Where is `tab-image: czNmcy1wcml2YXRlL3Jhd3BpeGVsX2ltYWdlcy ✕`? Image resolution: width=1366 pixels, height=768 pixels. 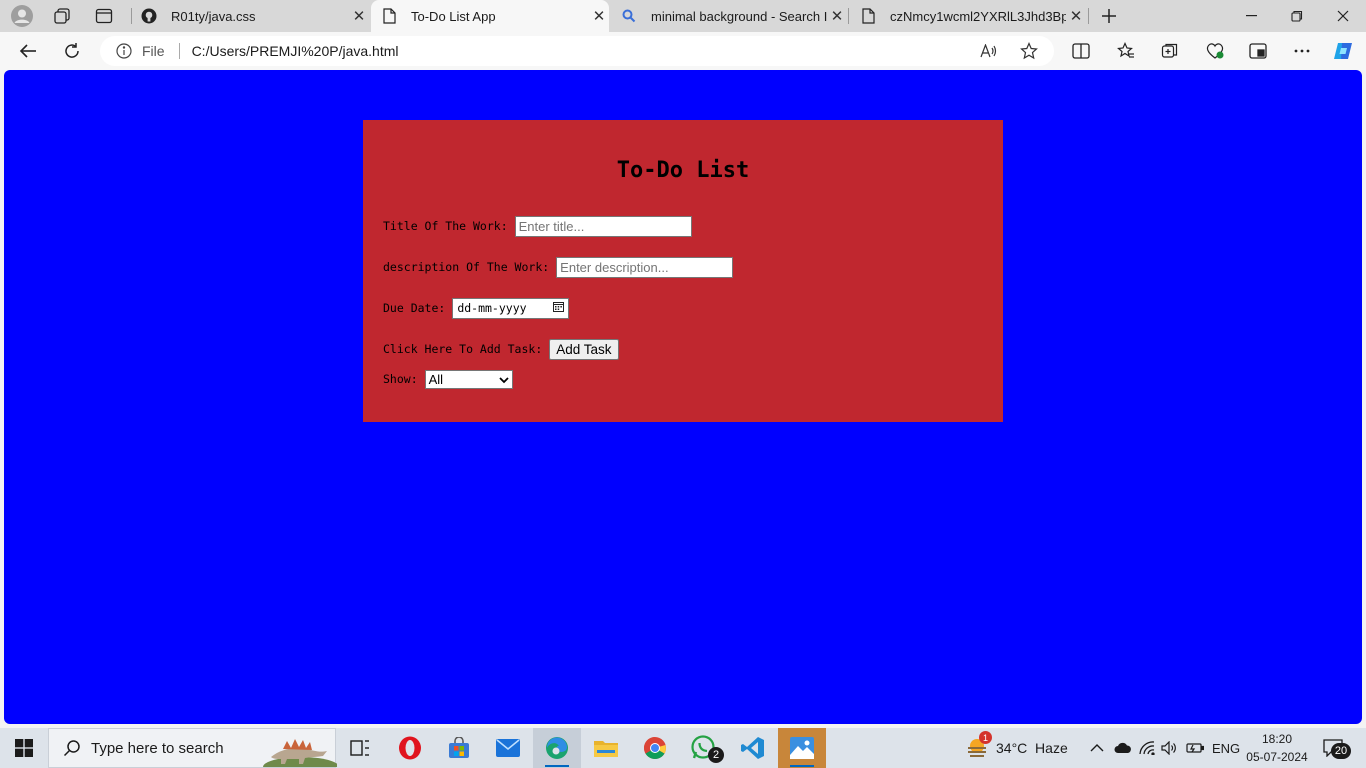
tab-image: czNmcy1wcml2YXRlL3Jhd3BpeGVsX2ltYWdlcy ✕ is located at coordinates (968, 16).